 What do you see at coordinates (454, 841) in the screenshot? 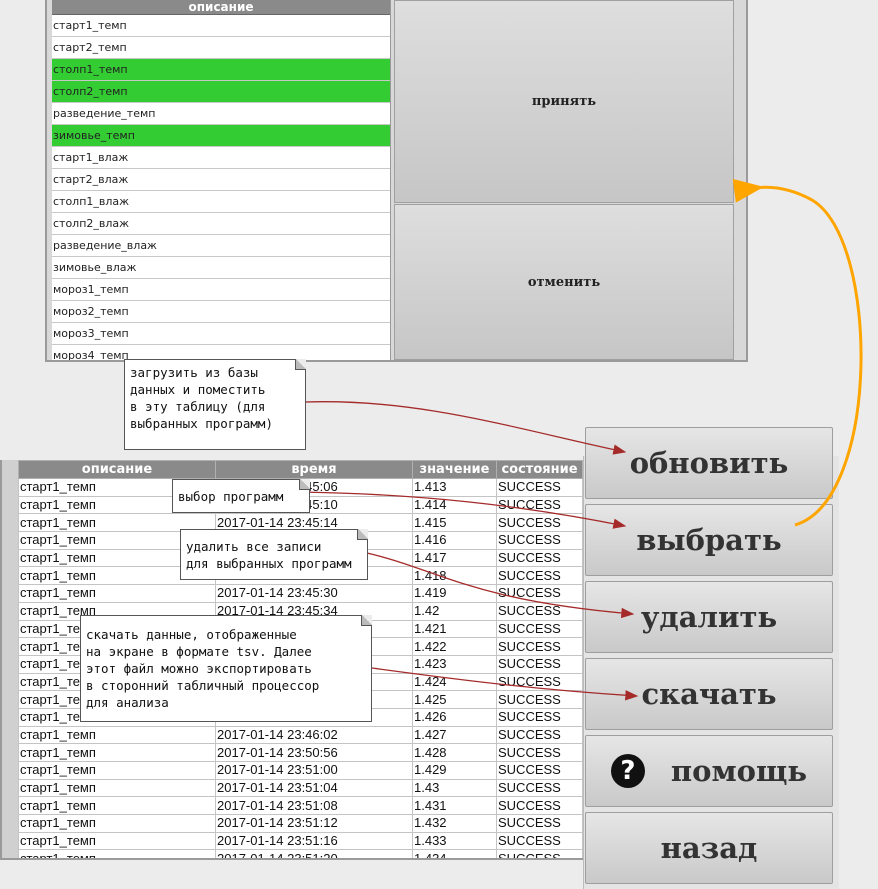
I see `cell-value: 1.433` at bounding box center [454, 841].